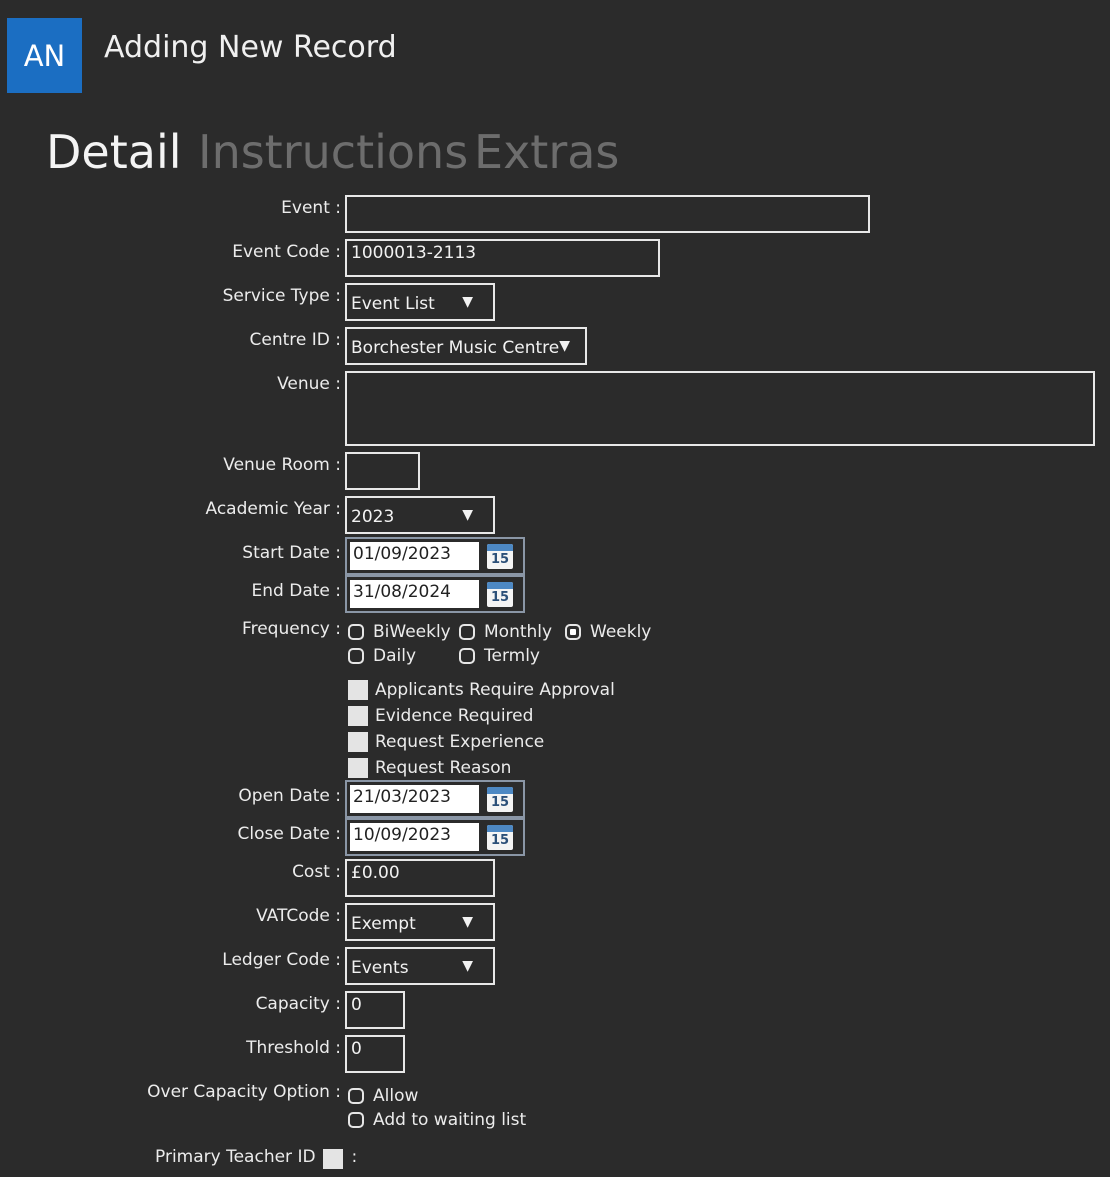 The image size is (1110, 1177). What do you see at coordinates (499, 656) in the screenshot?
I see `frequency-option-termly: Termly` at bounding box center [499, 656].